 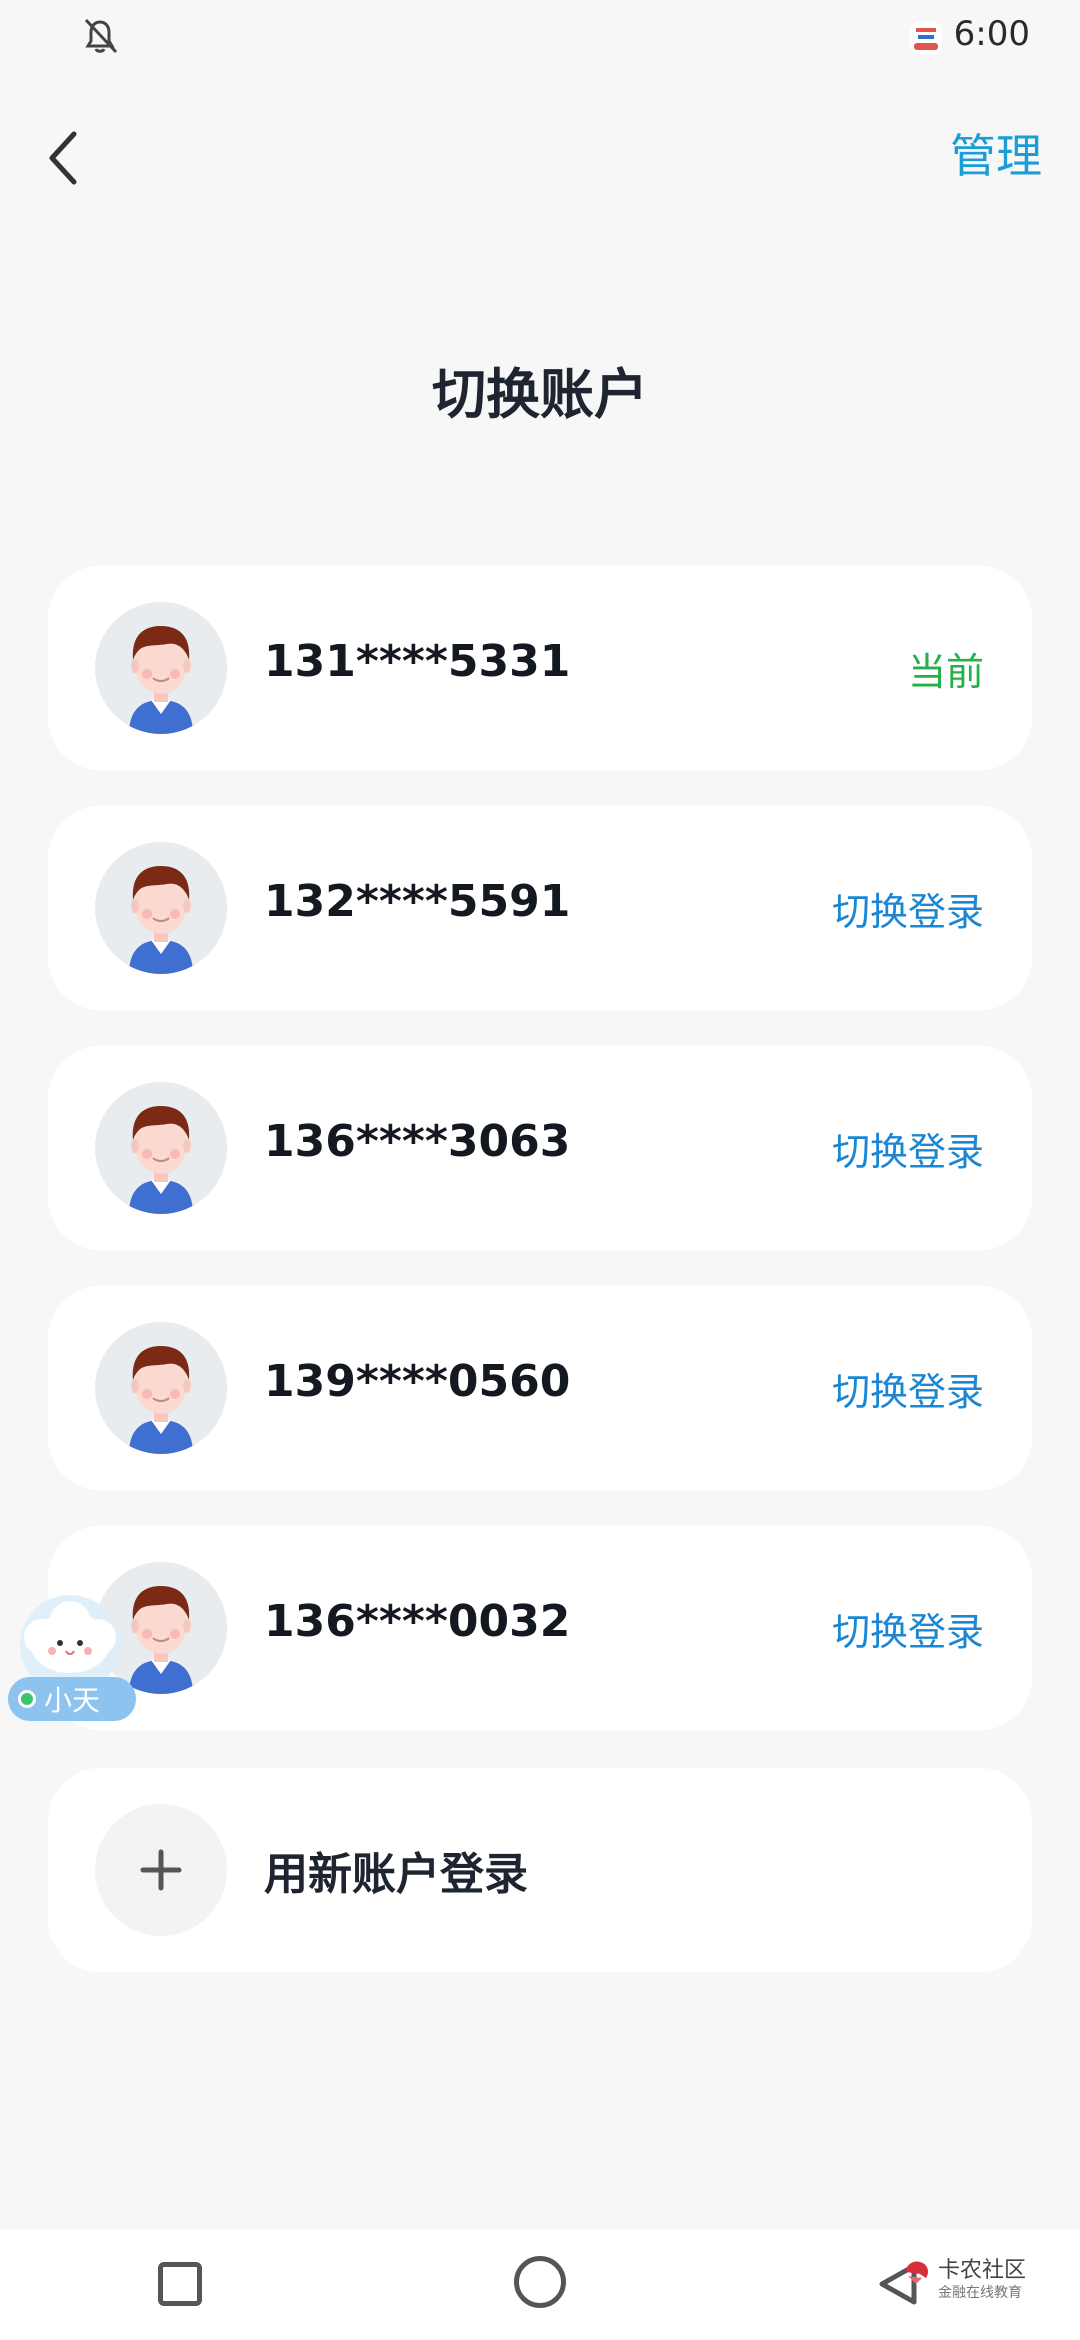 What do you see at coordinates (417, 661) in the screenshot?
I see `account-phone: 131****5331` at bounding box center [417, 661].